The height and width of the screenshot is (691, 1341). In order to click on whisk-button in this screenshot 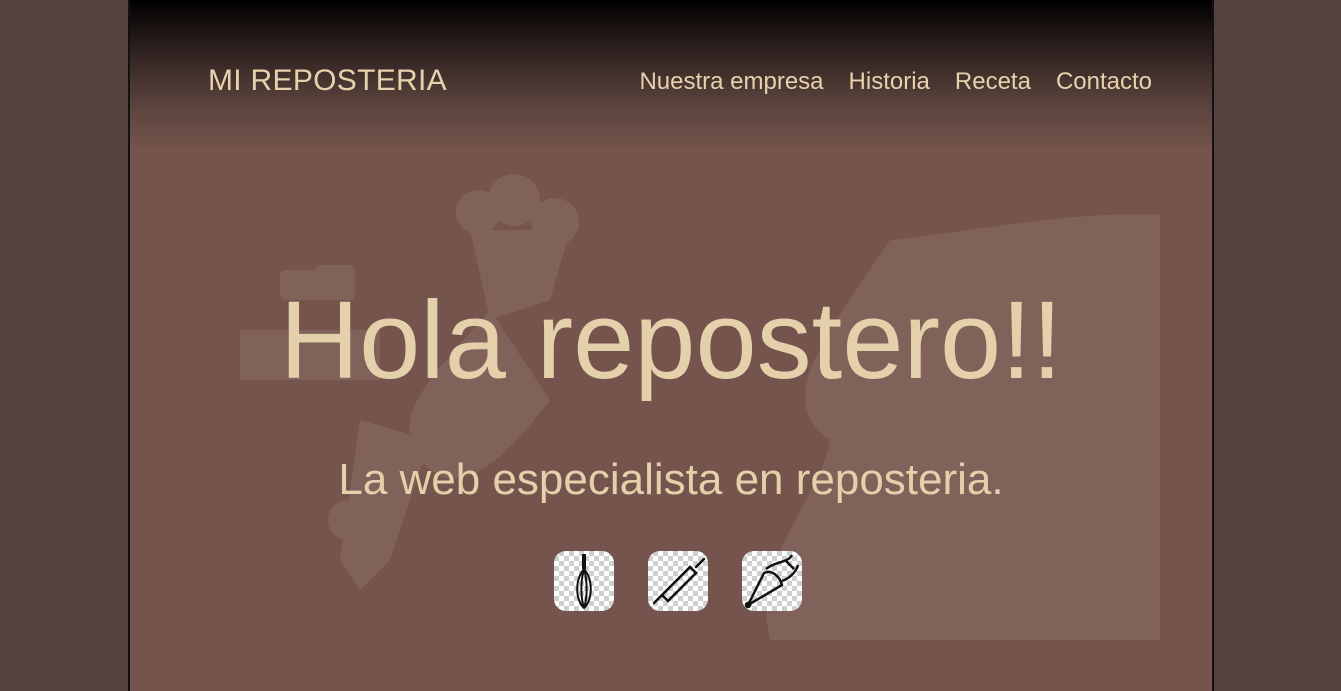, I will do `click(584, 581)`.